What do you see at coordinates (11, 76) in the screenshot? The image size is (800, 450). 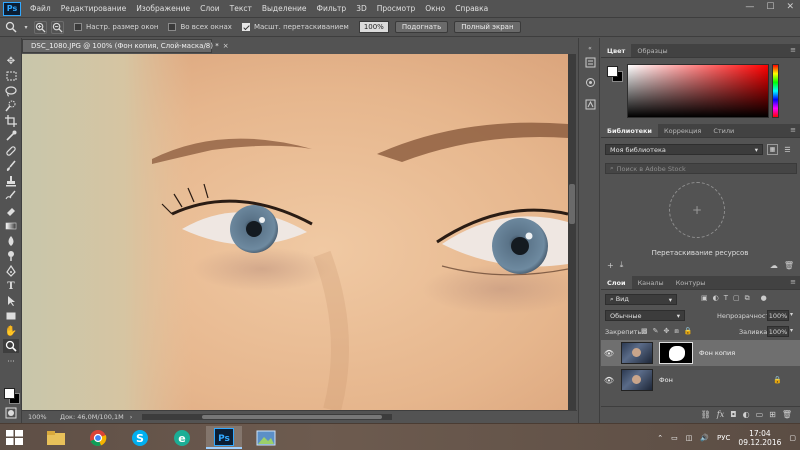 I see `marquee-tool-icon` at bounding box center [11, 76].